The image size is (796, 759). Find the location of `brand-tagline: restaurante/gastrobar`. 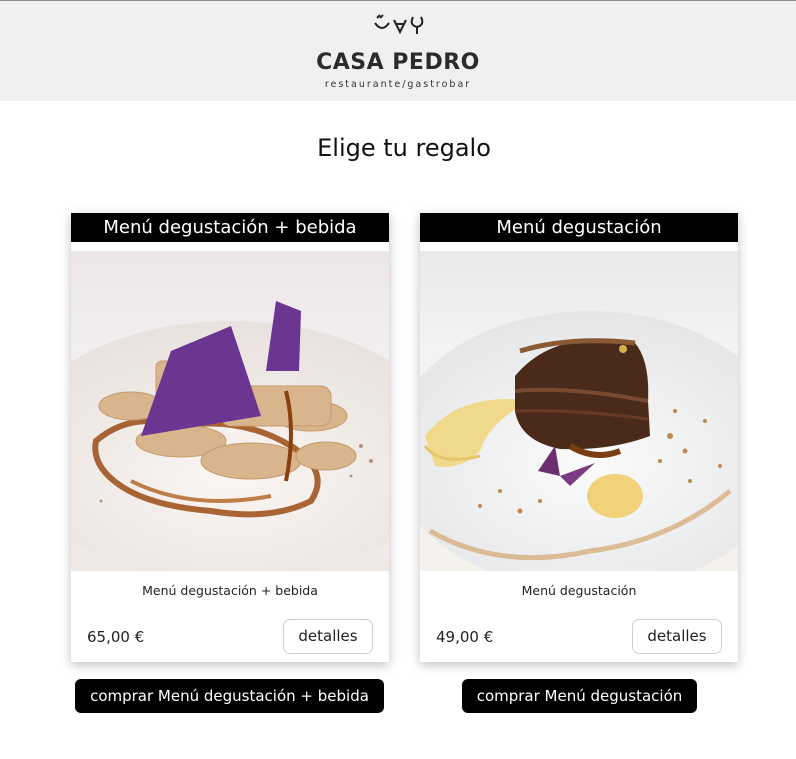

brand-tagline: restaurante/gastrobar is located at coordinates (398, 84).